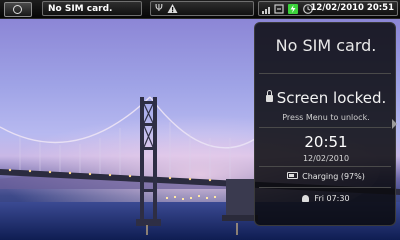 This screenshot has height=240, width=400. I want to click on sim-status-text: No SIM card., so click(326, 45).